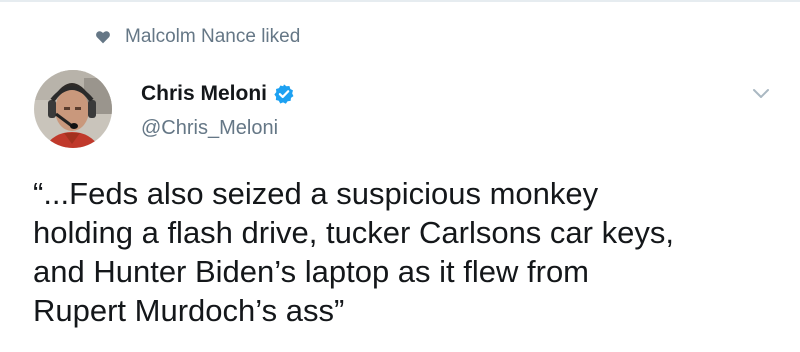  Describe the element at coordinates (204, 94) in the screenshot. I see `display-name: Chris Meloni` at that location.